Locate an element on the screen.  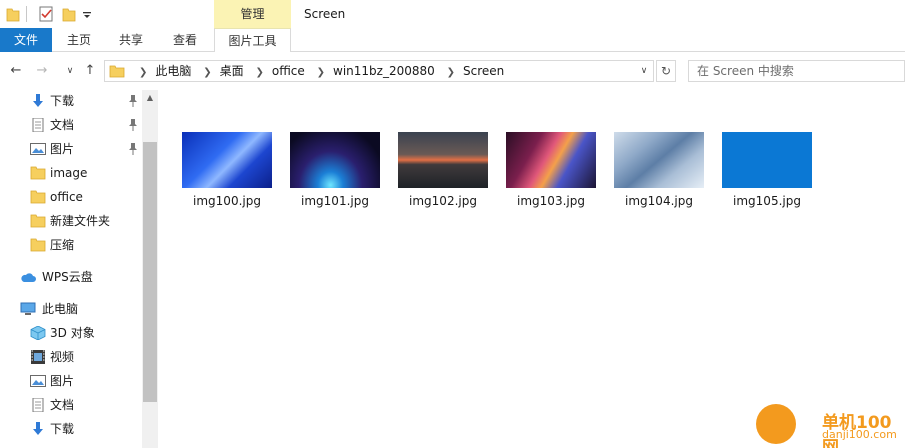
sidebar-item-compress: 压缩 is located at coordinates (71, 245).